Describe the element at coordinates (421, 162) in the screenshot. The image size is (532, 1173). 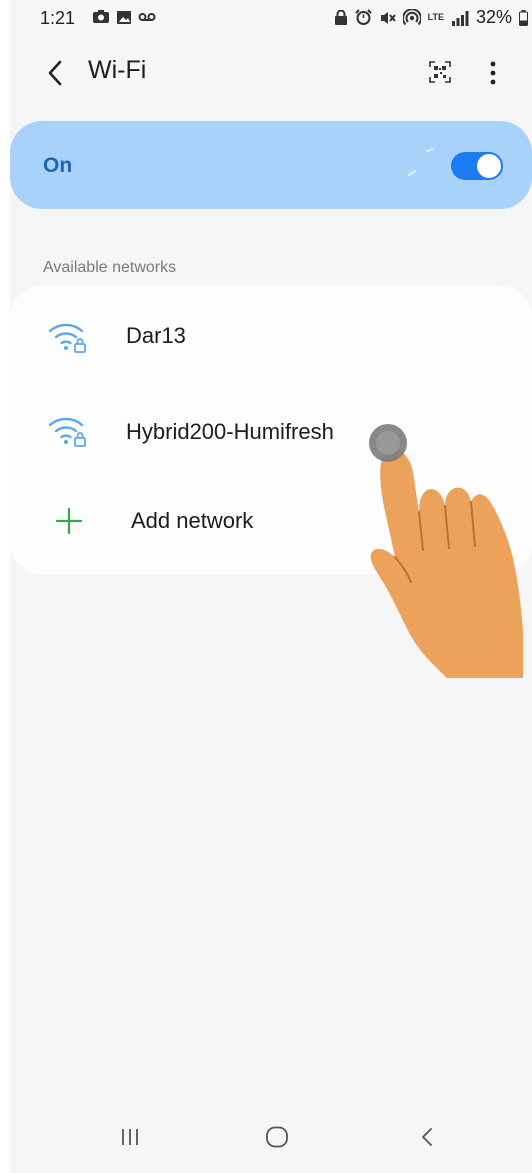
I see `ripple-streak-decoration` at that location.